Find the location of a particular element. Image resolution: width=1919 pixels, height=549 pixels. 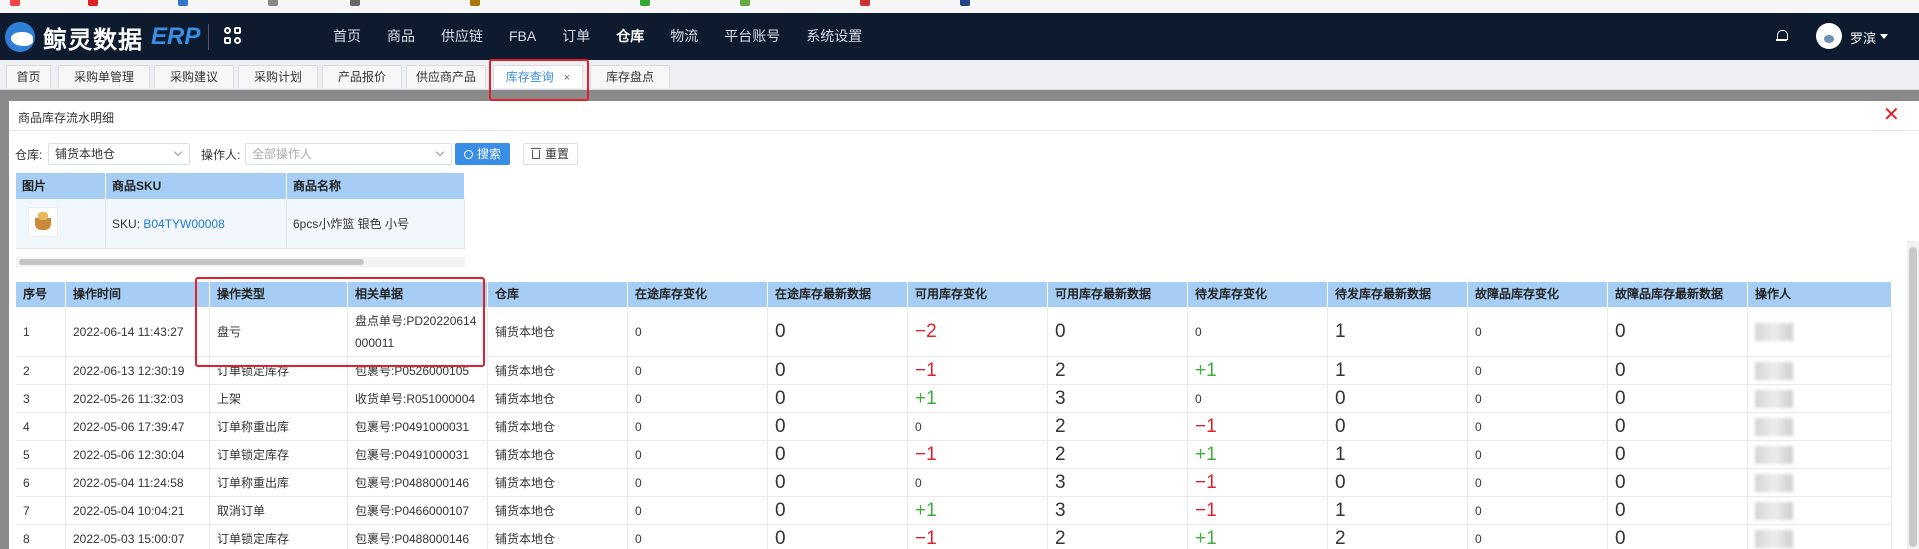

tab-label: 产品报价 is located at coordinates (361, 77).